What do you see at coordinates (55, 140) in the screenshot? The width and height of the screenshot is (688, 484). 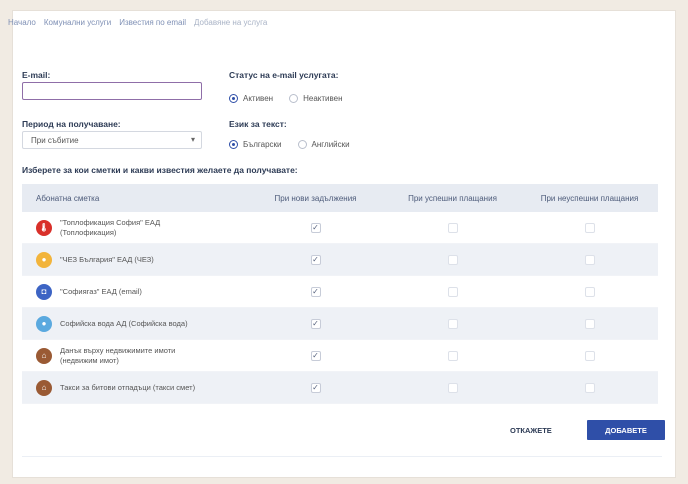 I see `period-select-value: При събитие` at bounding box center [55, 140].